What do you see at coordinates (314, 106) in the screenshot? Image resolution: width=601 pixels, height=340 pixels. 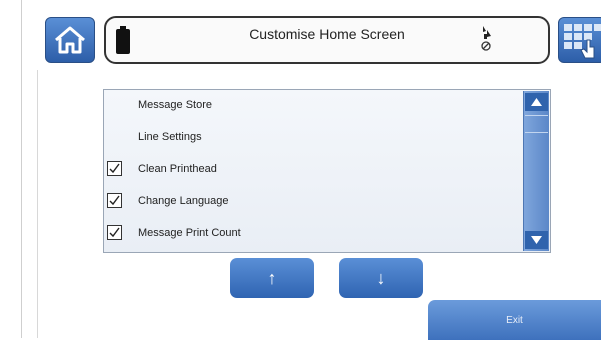 I see `list-item-message-store: Message Store` at bounding box center [314, 106].